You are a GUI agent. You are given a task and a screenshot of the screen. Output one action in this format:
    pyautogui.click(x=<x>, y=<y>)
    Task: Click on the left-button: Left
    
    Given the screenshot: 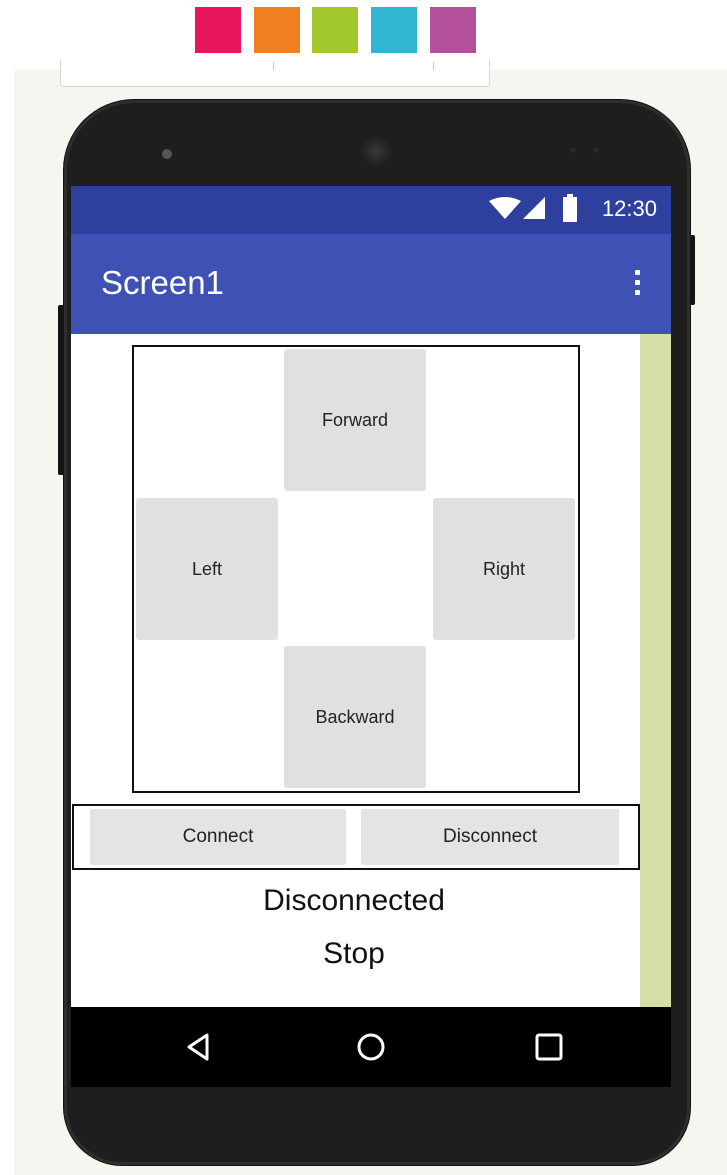 What is the action you would take?
    pyautogui.click(x=207, y=569)
    